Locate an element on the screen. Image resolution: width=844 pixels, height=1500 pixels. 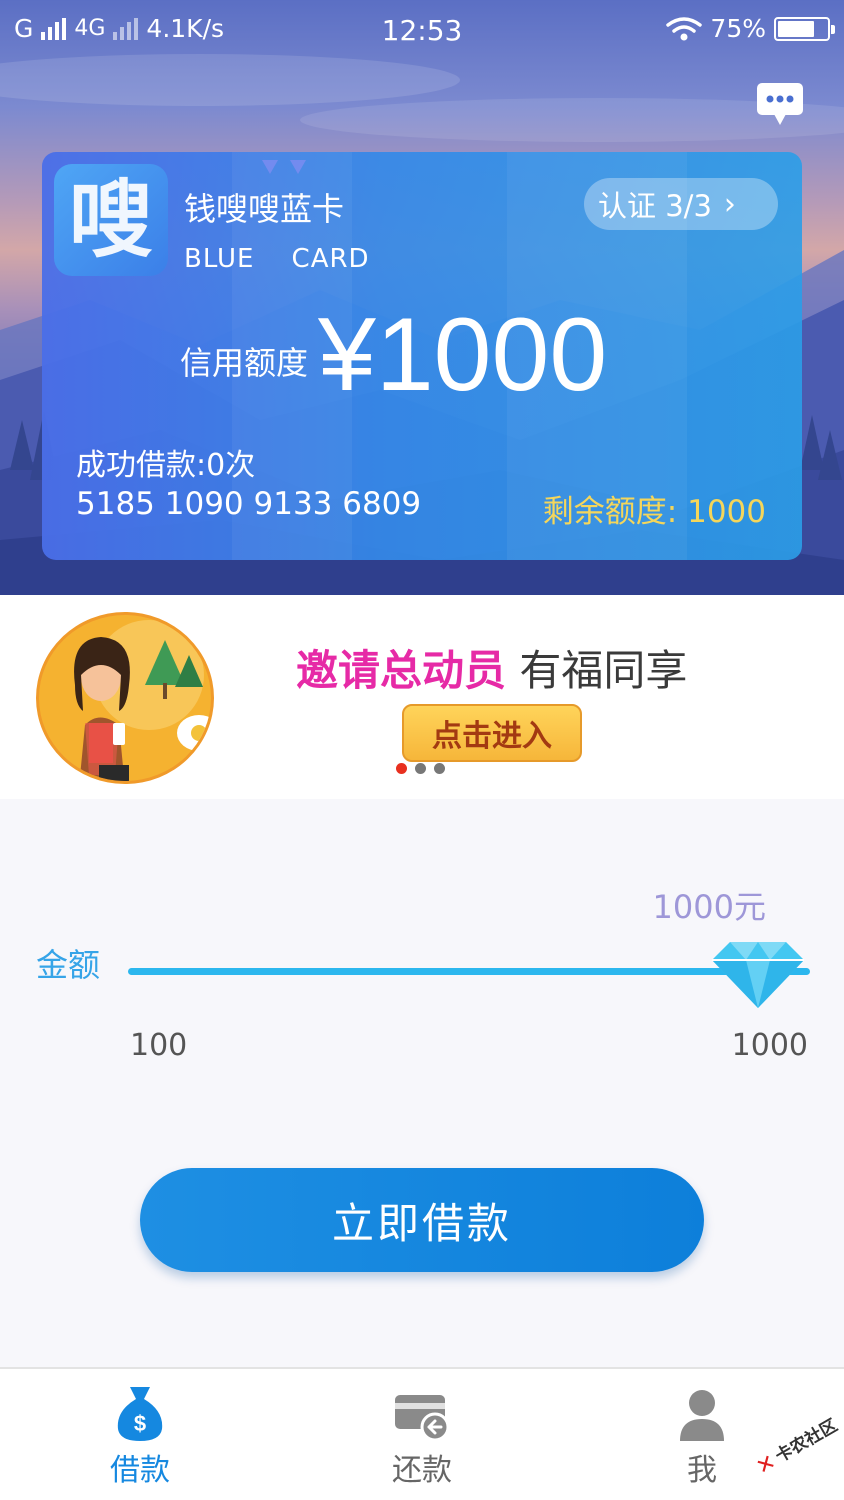
borrow-now-button: 立即借款 is located at coordinates (422, 1220).